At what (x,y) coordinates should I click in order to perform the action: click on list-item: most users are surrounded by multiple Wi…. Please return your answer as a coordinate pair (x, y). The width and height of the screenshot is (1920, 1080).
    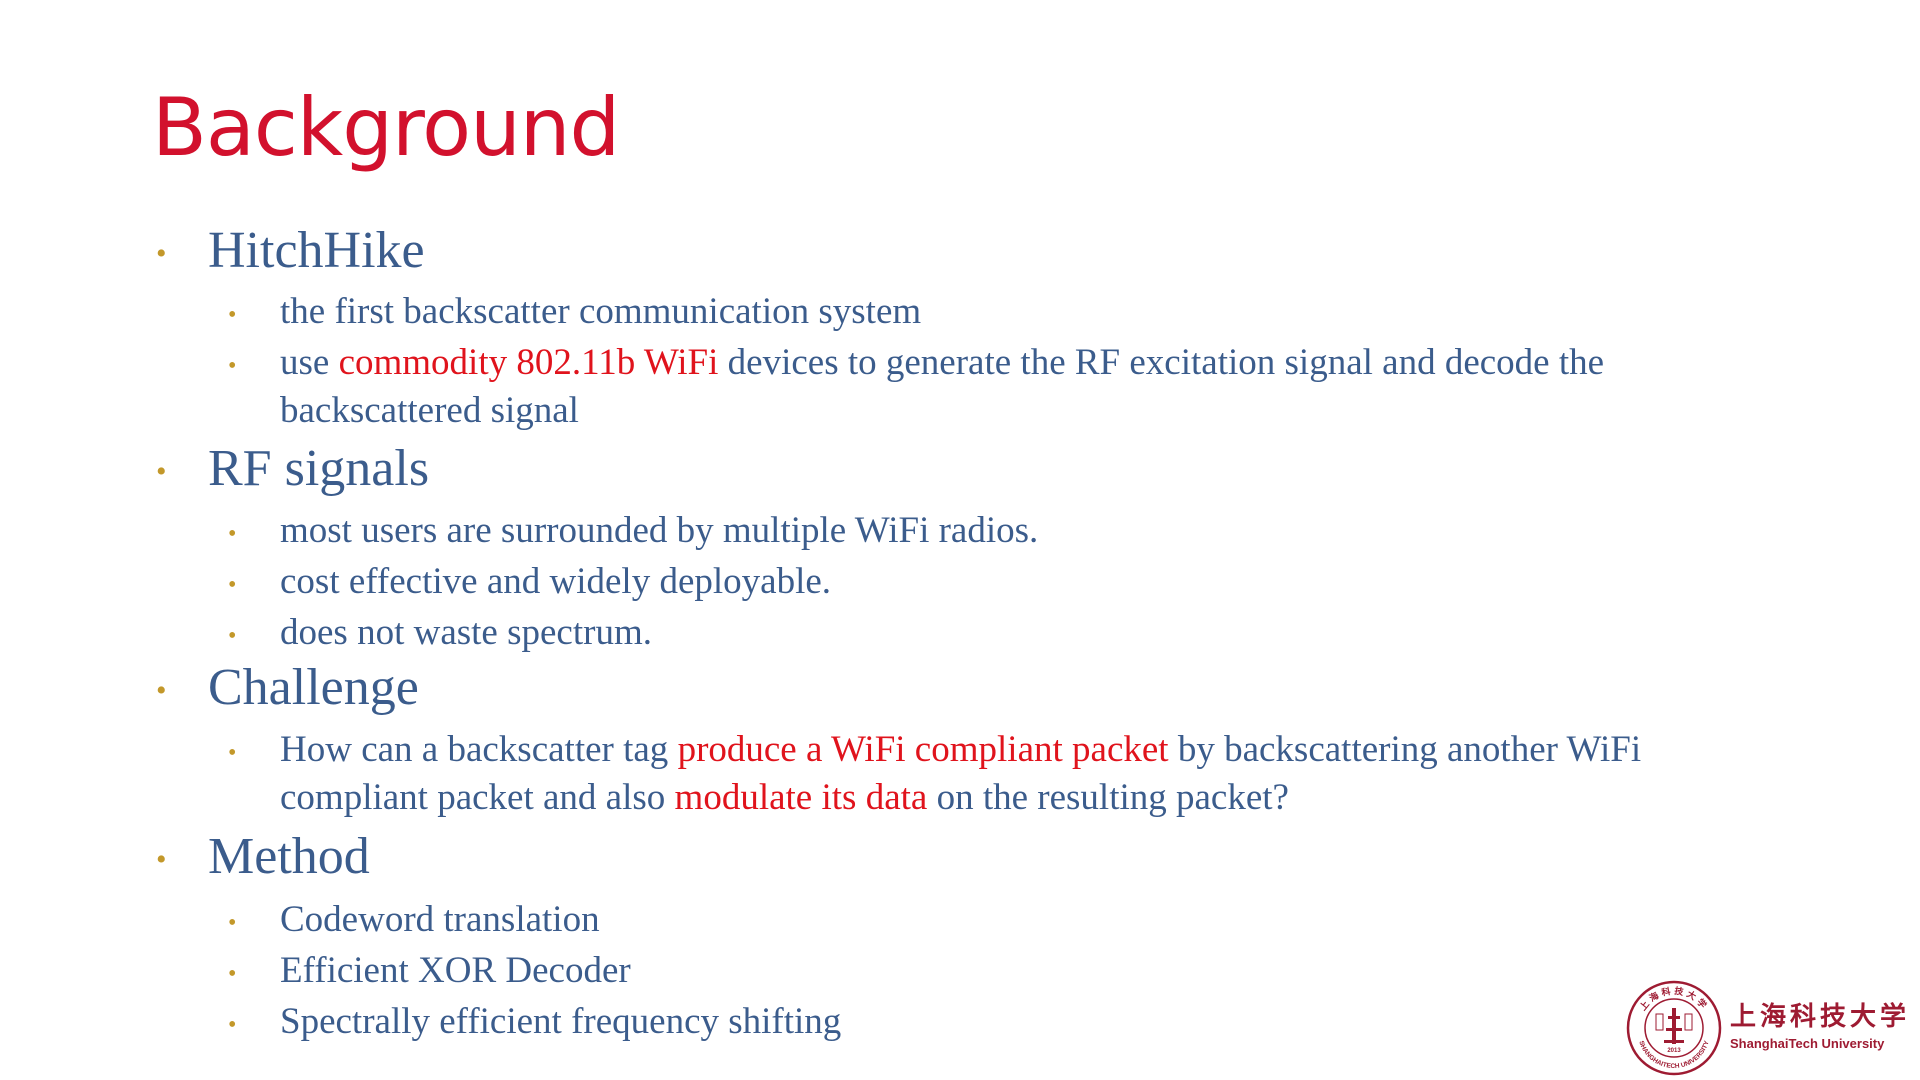
    Looking at the image, I should click on (659, 530).